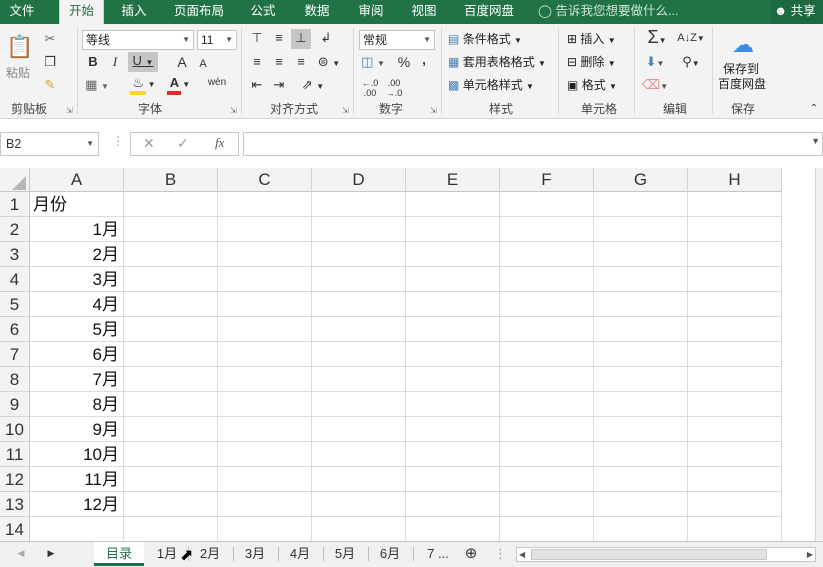 This screenshot has height=567, width=823. What do you see at coordinates (641, 429) in the screenshot?
I see `cell-G10` at bounding box center [641, 429].